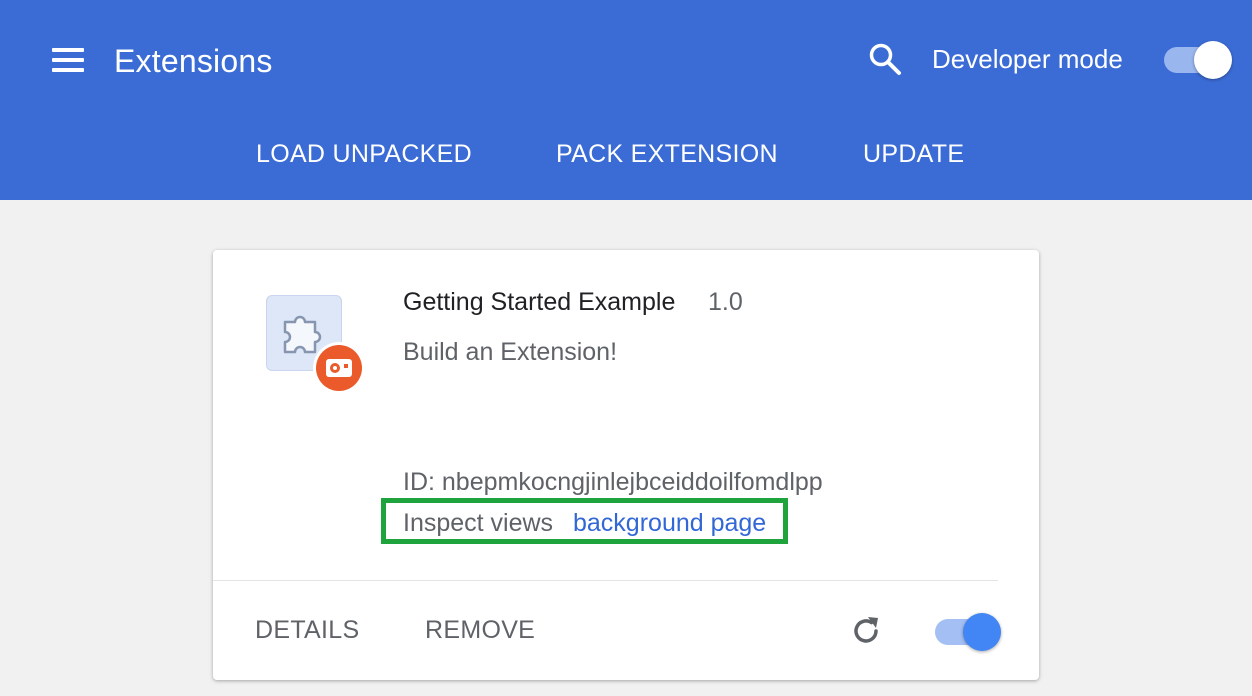 This screenshot has height=696, width=1252. Describe the element at coordinates (605, 580) in the screenshot. I see `card-divider` at that location.